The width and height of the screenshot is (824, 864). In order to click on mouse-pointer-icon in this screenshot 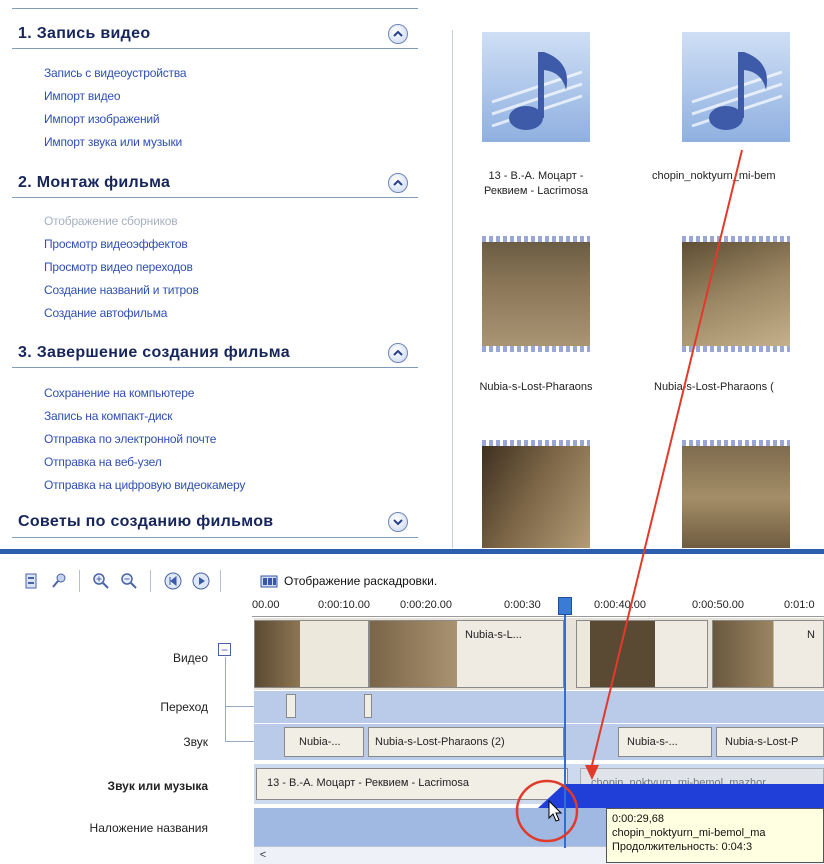, I will do `click(555, 811)`.